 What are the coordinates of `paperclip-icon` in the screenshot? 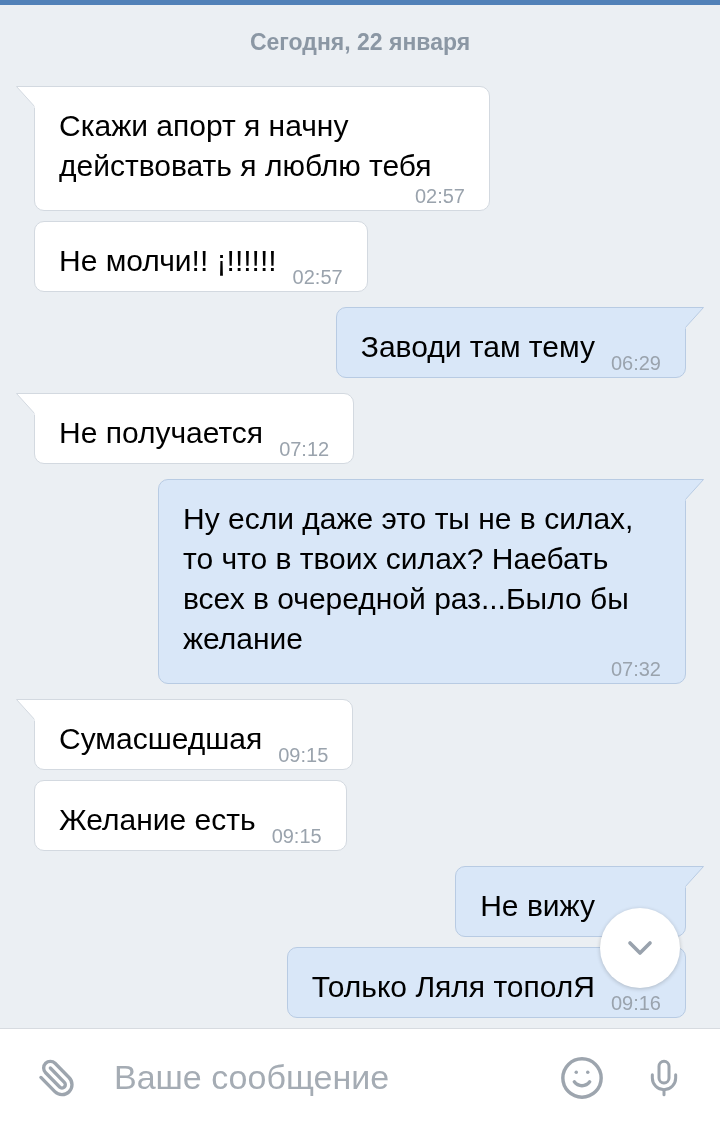 It's located at (57, 1077).